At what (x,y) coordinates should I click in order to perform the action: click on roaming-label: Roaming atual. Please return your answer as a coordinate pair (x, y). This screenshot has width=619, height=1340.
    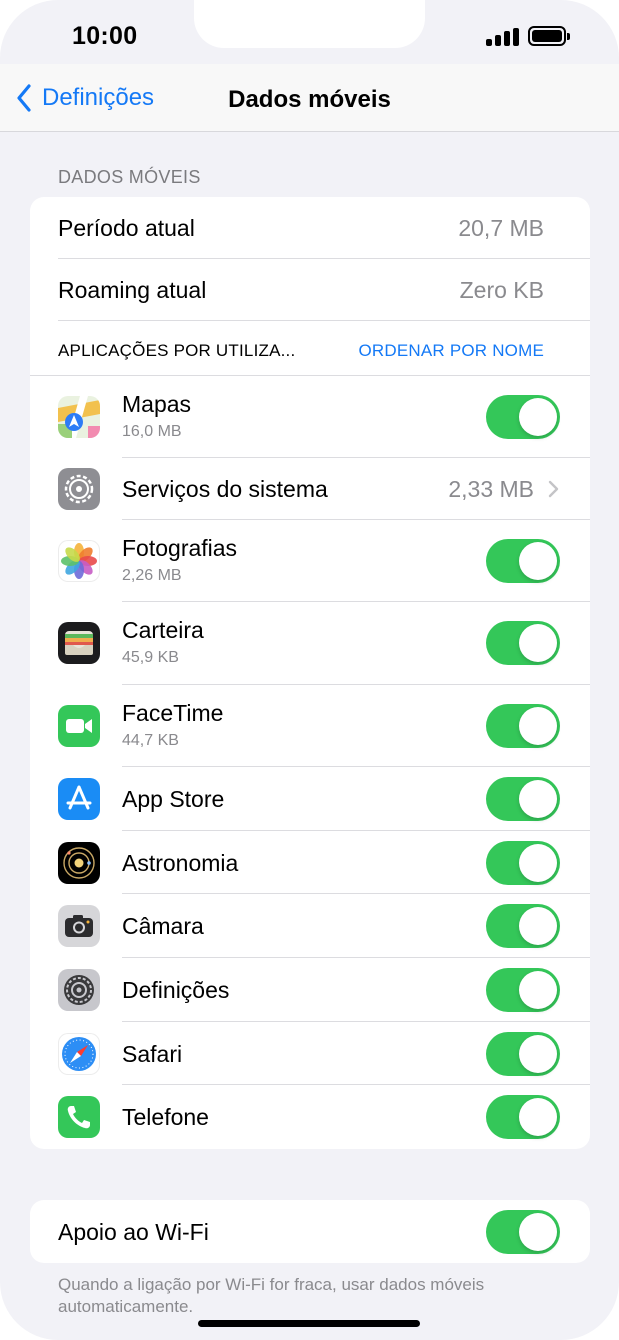
    Looking at the image, I should click on (132, 290).